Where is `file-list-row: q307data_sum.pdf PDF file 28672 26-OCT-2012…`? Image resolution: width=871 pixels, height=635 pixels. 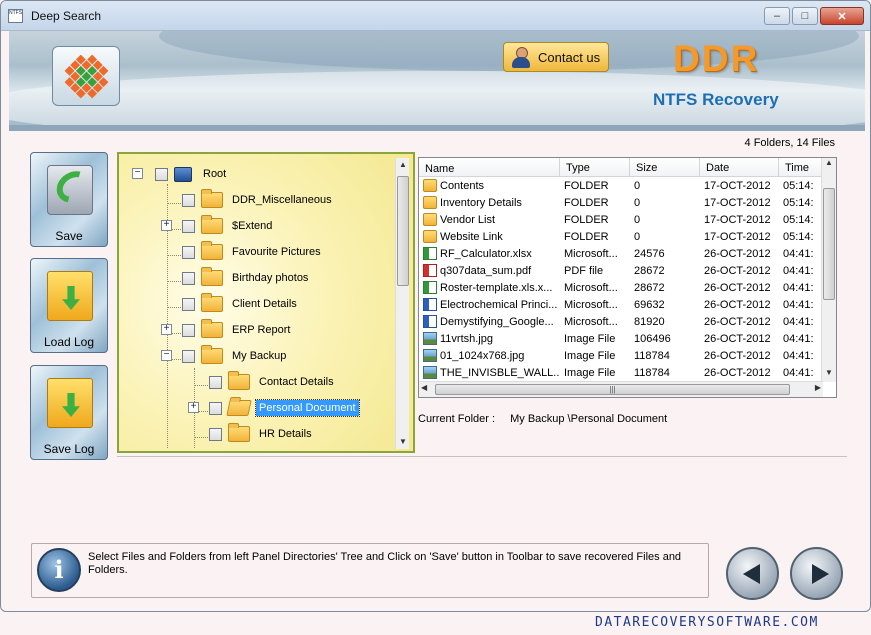 file-list-row: q307data_sum.pdf PDF file 28672 26-OCT-2012… is located at coordinates (627, 270).